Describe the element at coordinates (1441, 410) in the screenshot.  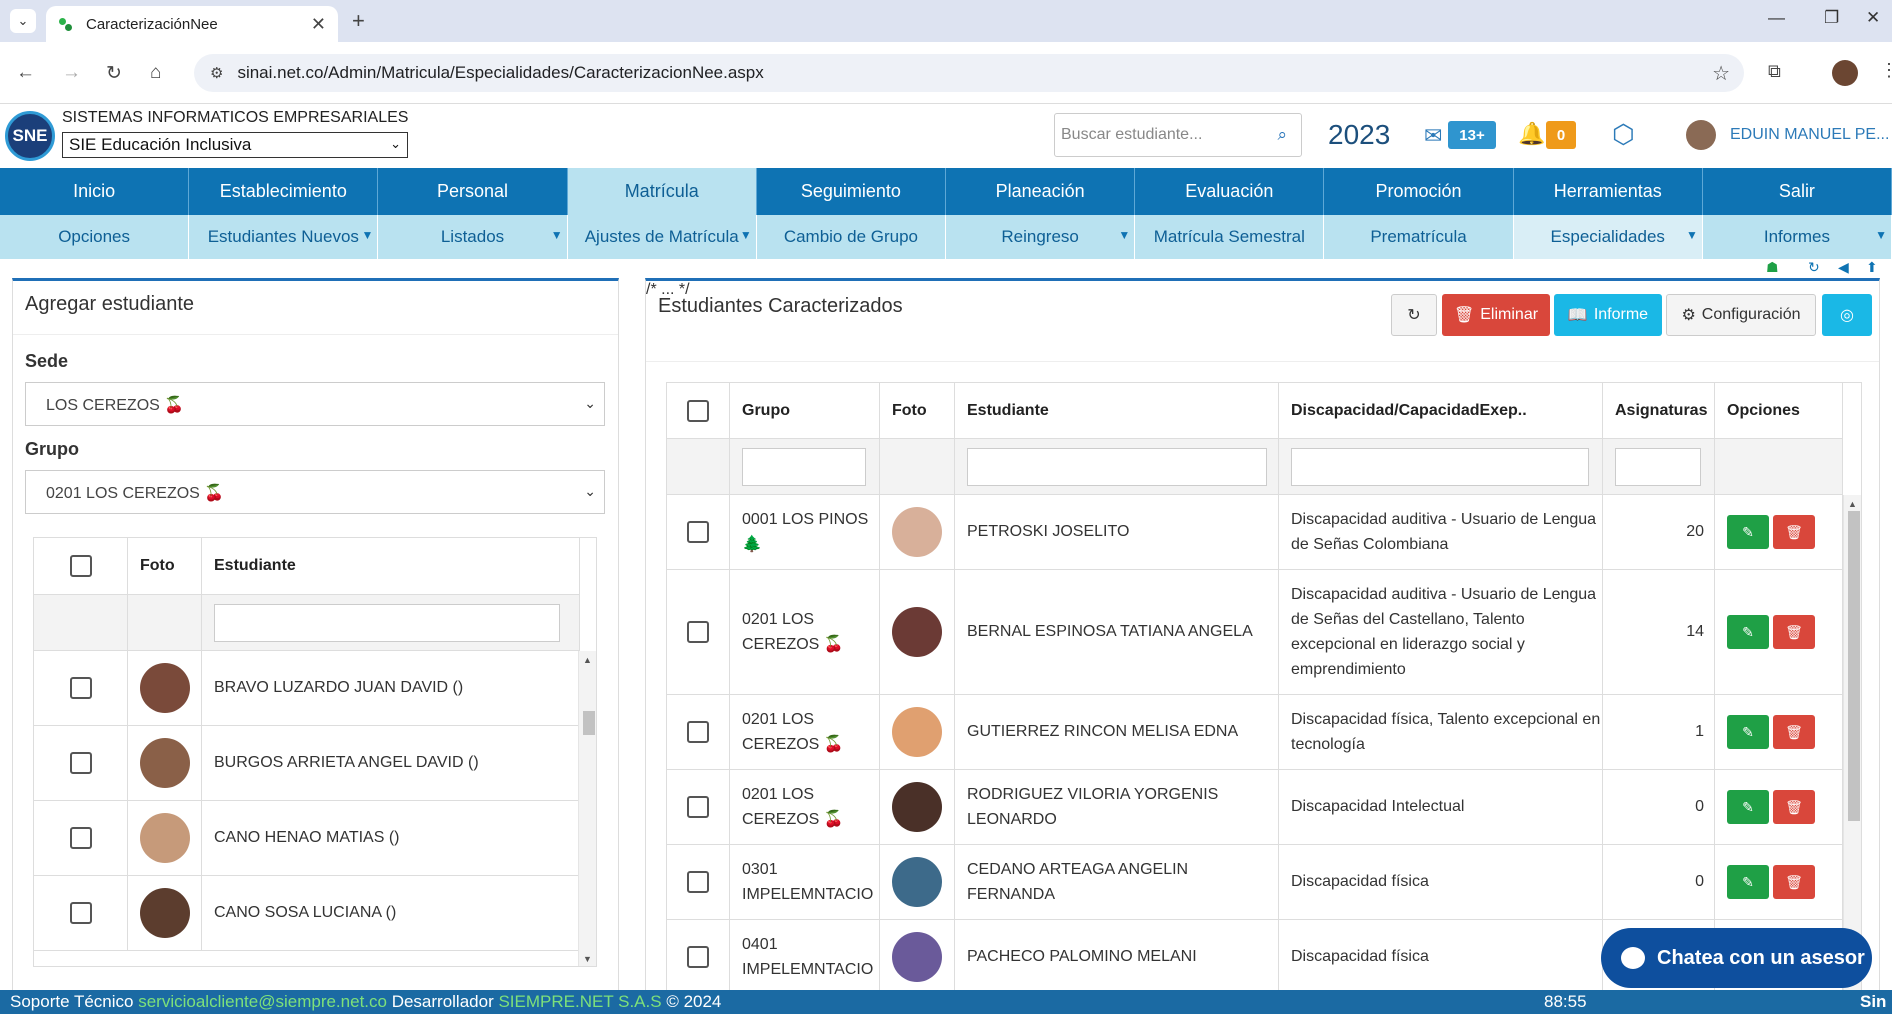
I see `header-discapacidad: Discapacidad/CapacidadExep..` at that location.